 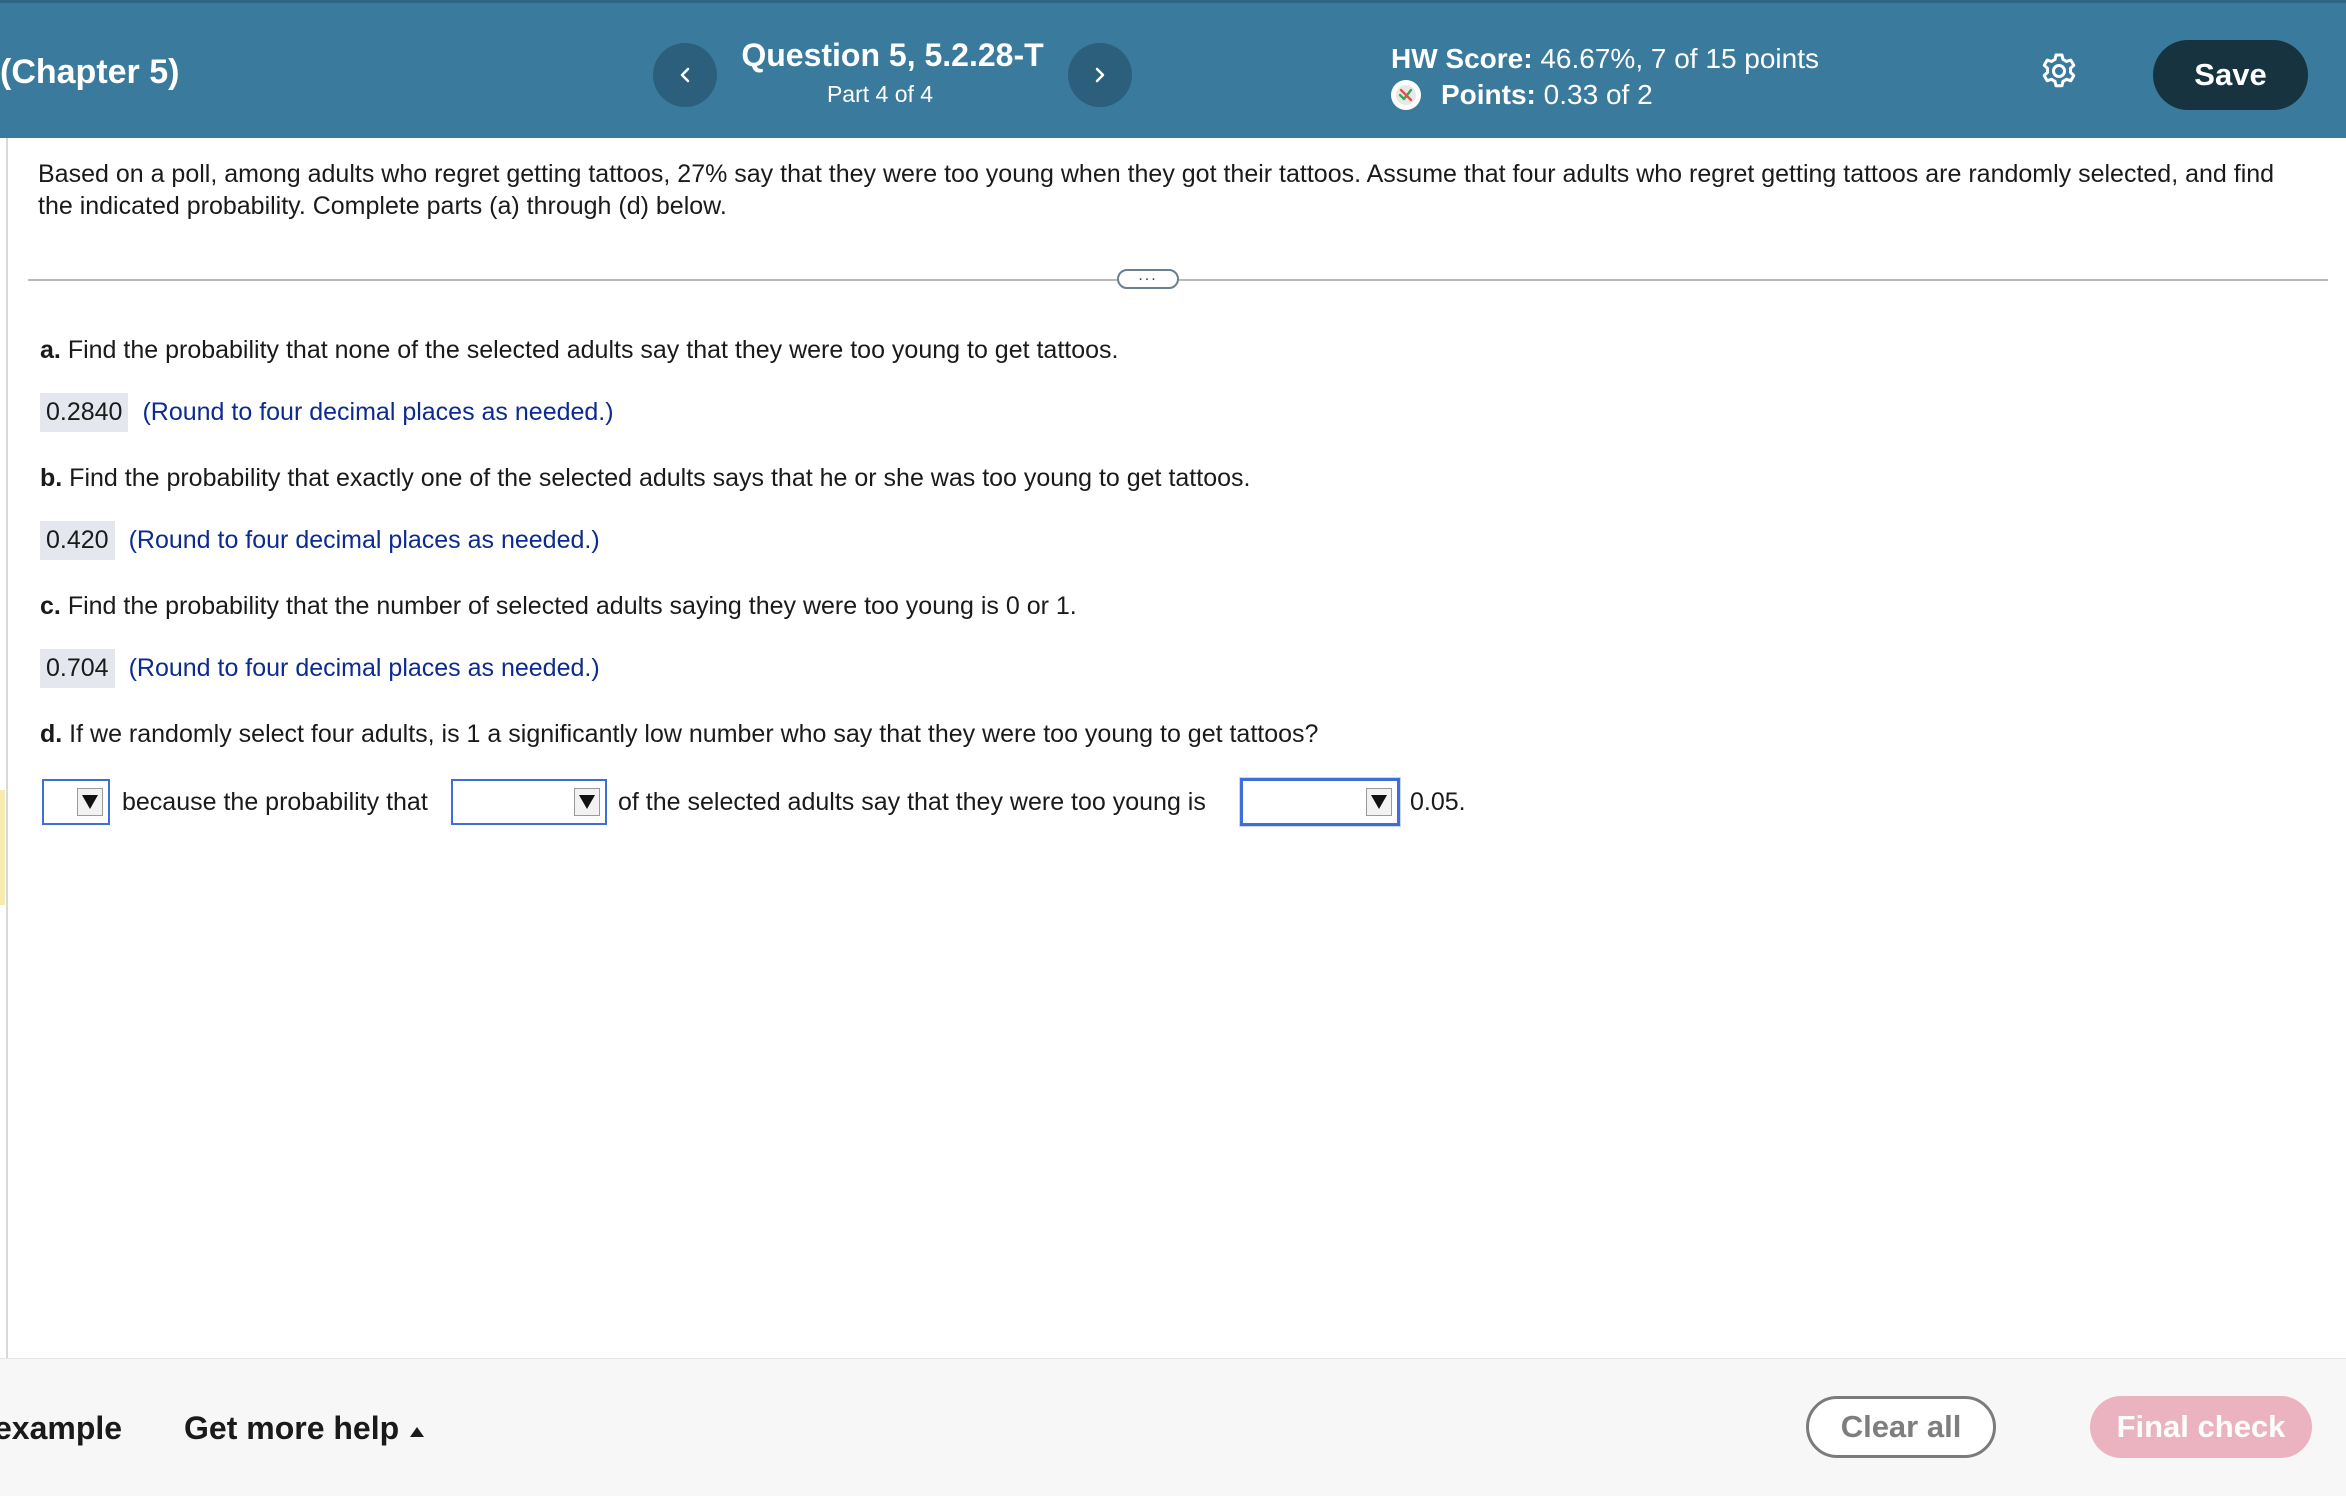 I want to click on question-part: Part 4 of 4, so click(x=880, y=94).